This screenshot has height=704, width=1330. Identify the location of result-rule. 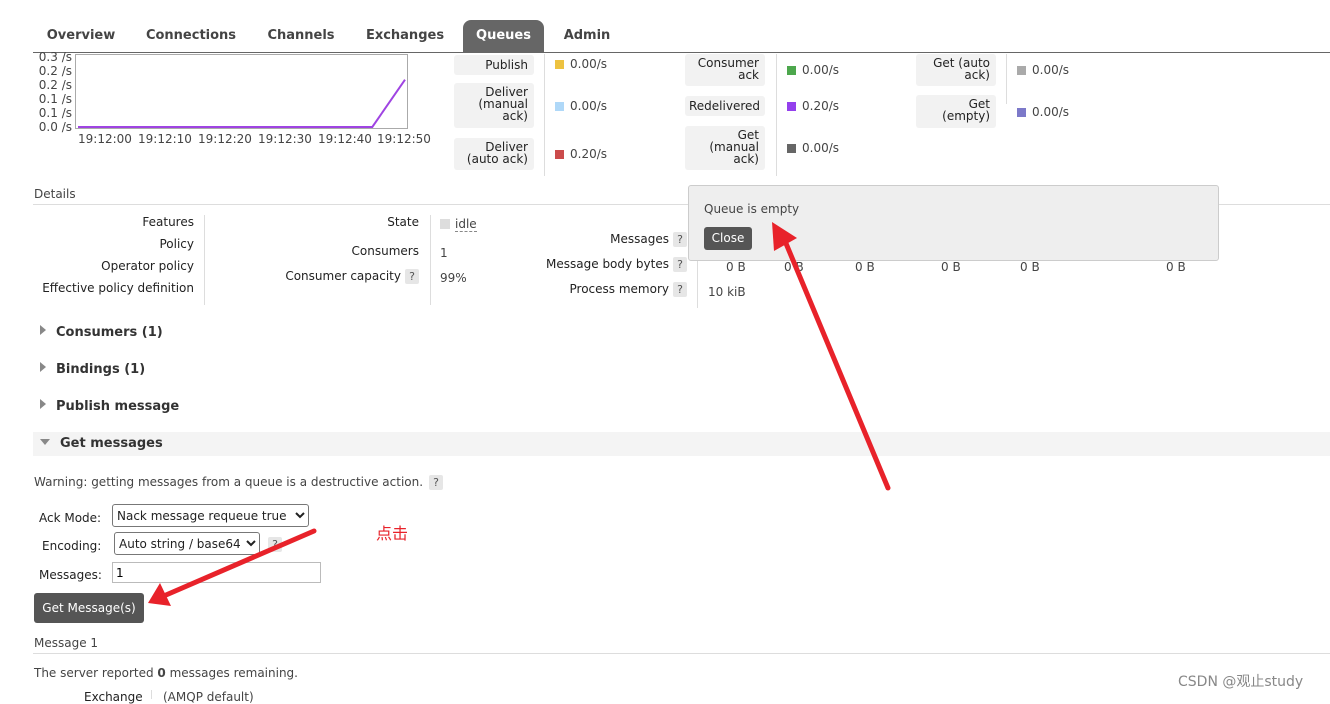
(681, 653).